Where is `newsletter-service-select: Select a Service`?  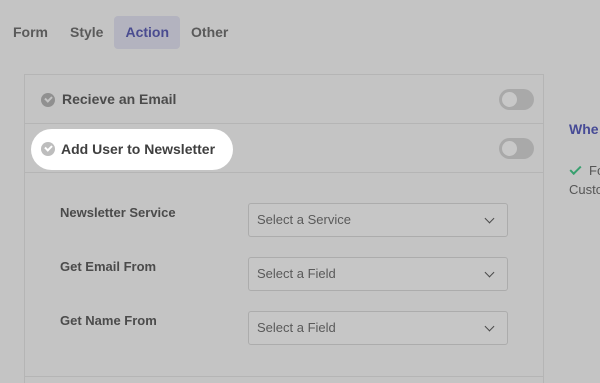
newsletter-service-select: Select a Service is located at coordinates (378, 220).